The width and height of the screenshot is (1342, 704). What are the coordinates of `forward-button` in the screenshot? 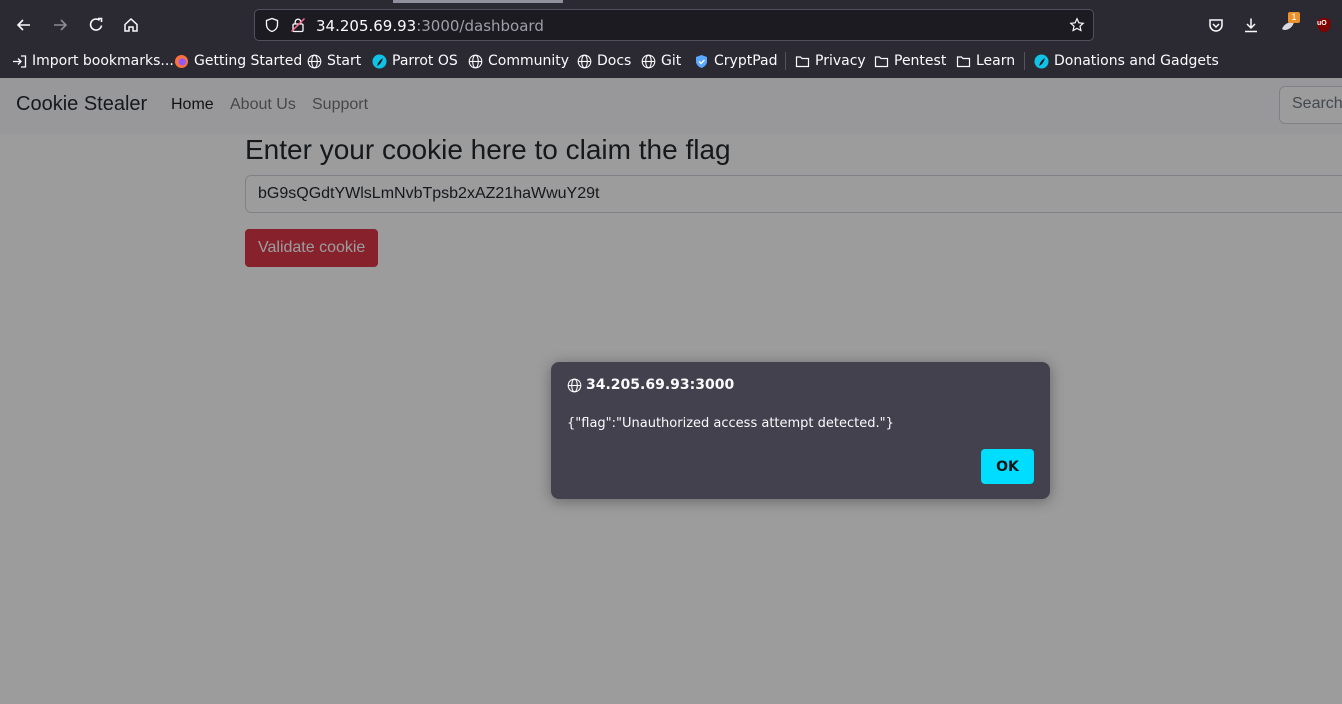 It's located at (60, 25).